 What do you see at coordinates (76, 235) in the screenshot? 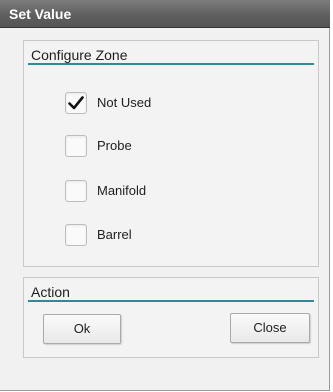
I see `barrel-checkbox` at bounding box center [76, 235].